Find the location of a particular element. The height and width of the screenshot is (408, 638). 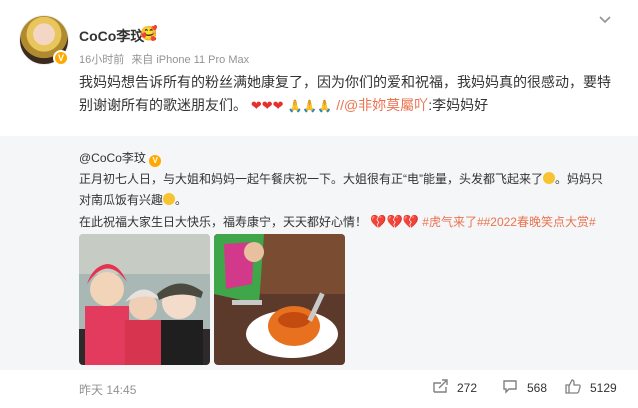

repost-button: 272 is located at coordinates (454, 388).